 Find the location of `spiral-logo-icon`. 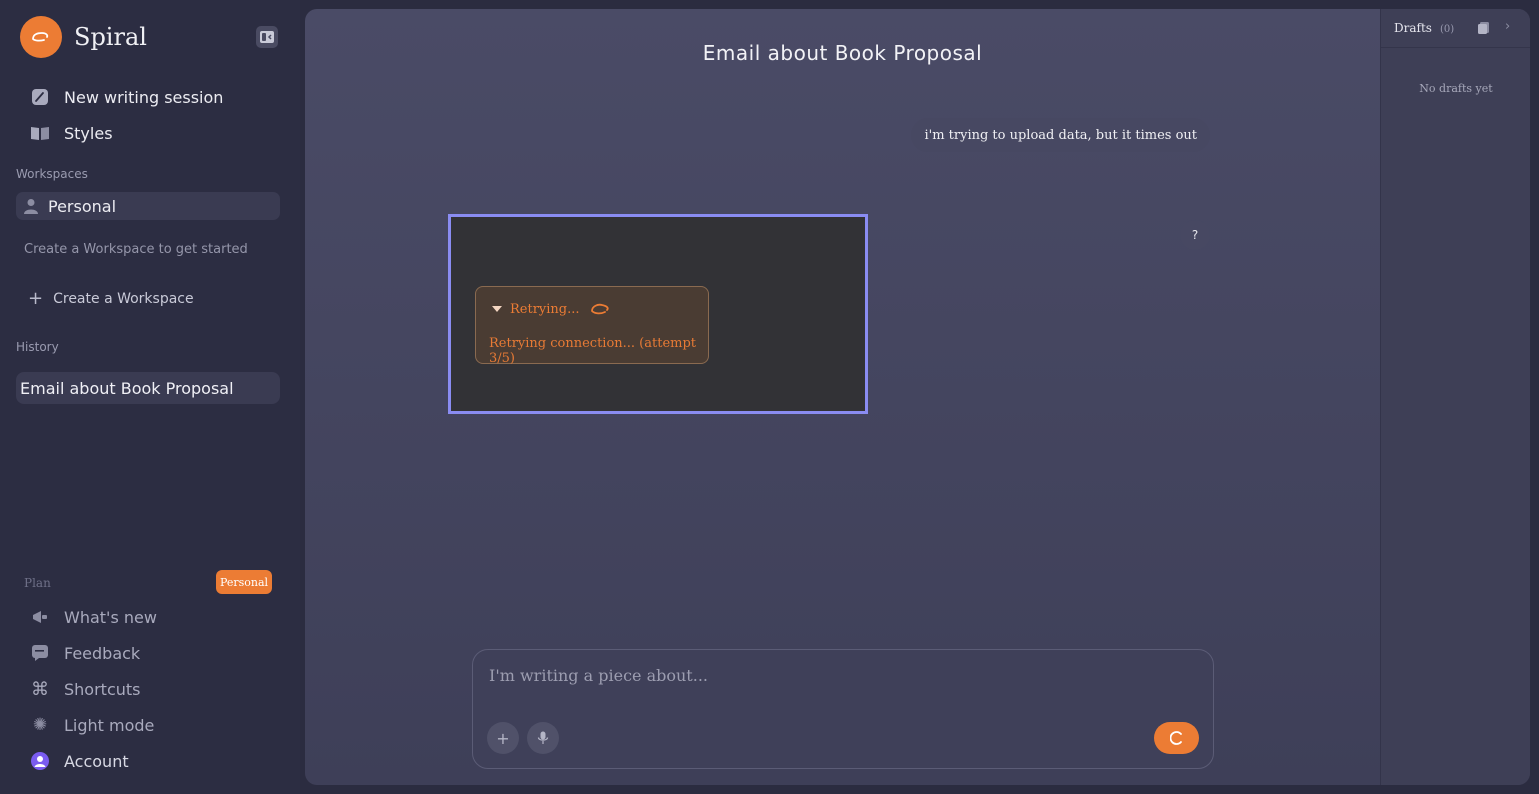

spiral-logo-icon is located at coordinates (41, 37).